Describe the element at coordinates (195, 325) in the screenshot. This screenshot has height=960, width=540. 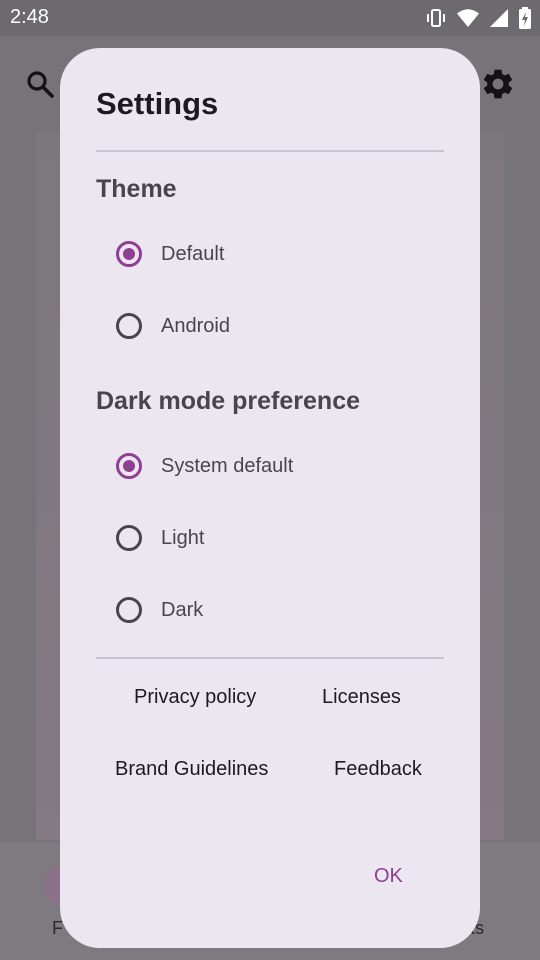
I see `radio-label: Android` at that location.